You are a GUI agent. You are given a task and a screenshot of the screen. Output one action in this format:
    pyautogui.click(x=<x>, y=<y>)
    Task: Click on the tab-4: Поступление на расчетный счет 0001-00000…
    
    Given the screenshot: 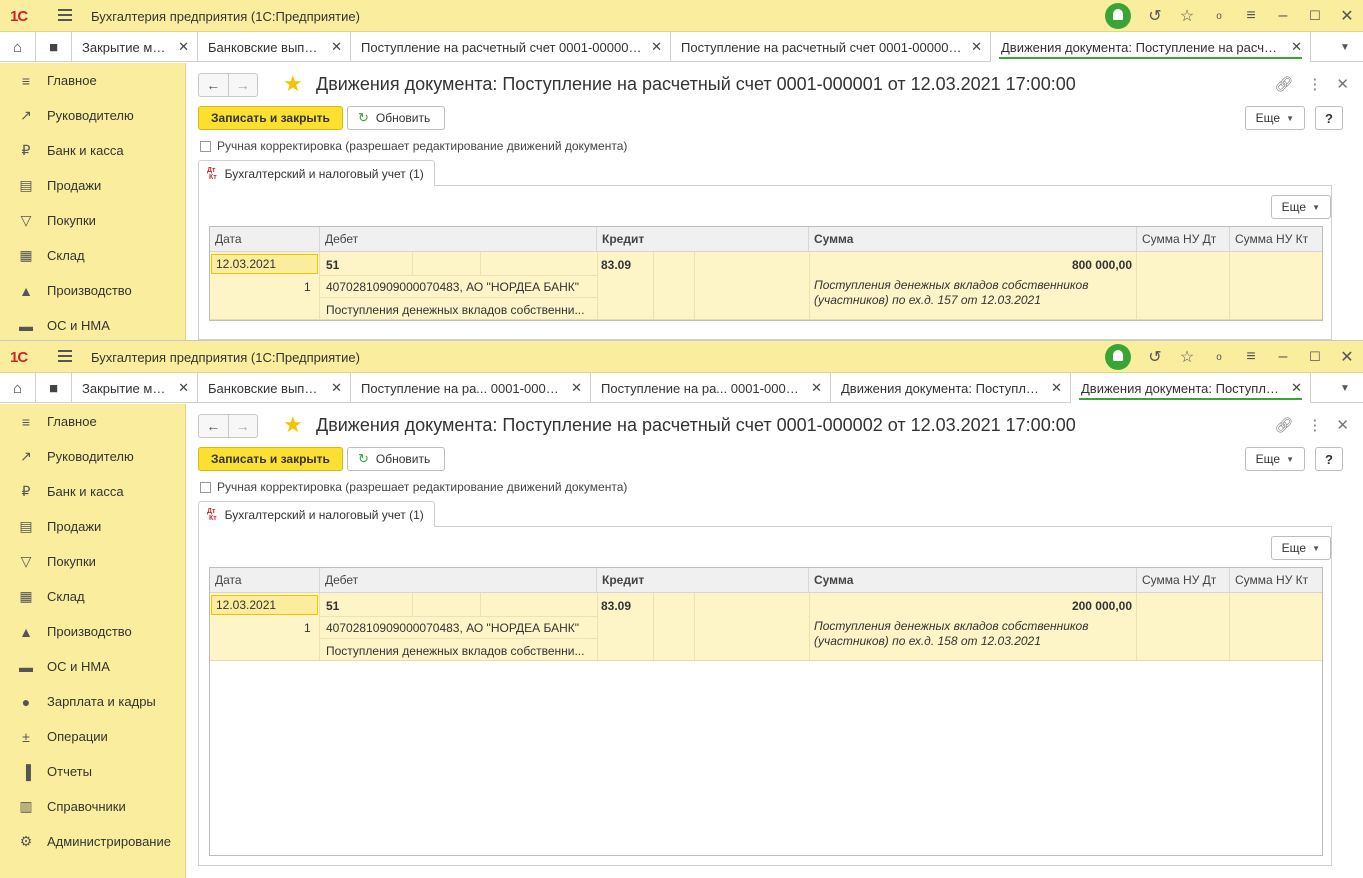 What is the action you would take?
    pyautogui.click(x=831, y=47)
    